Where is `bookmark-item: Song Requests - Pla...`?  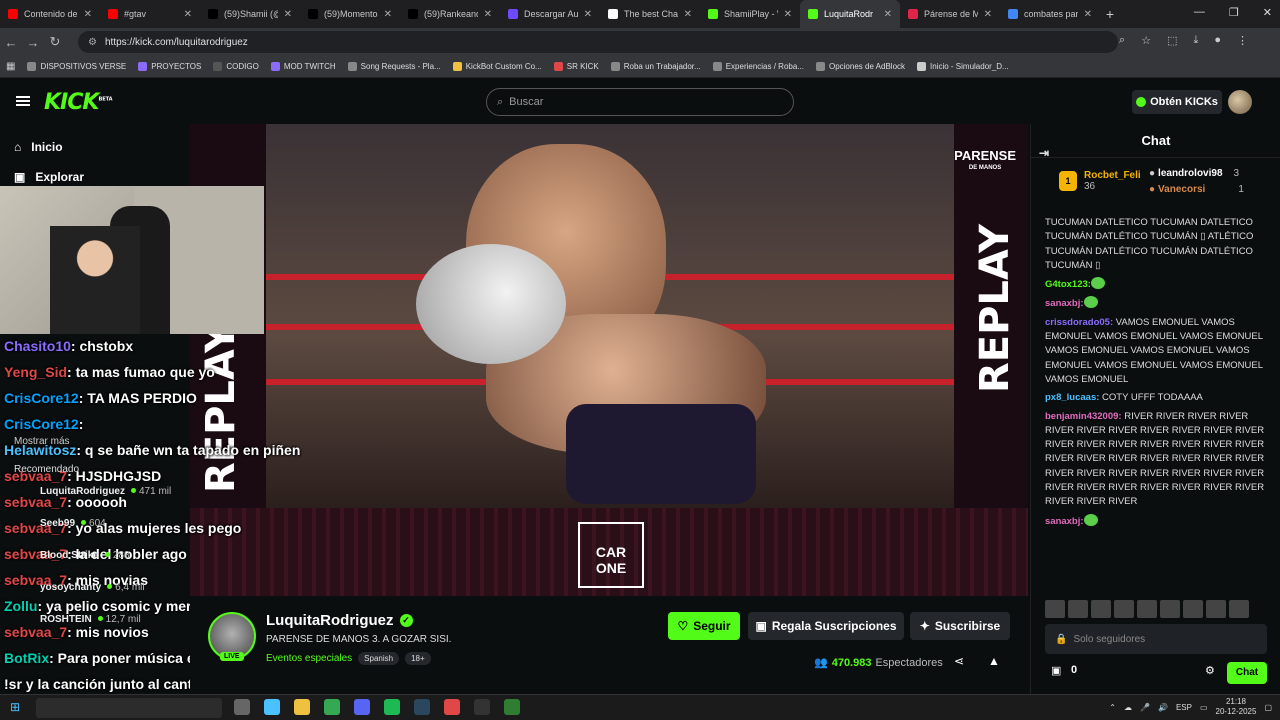 bookmark-item: Song Requests - Pla... is located at coordinates (394, 66).